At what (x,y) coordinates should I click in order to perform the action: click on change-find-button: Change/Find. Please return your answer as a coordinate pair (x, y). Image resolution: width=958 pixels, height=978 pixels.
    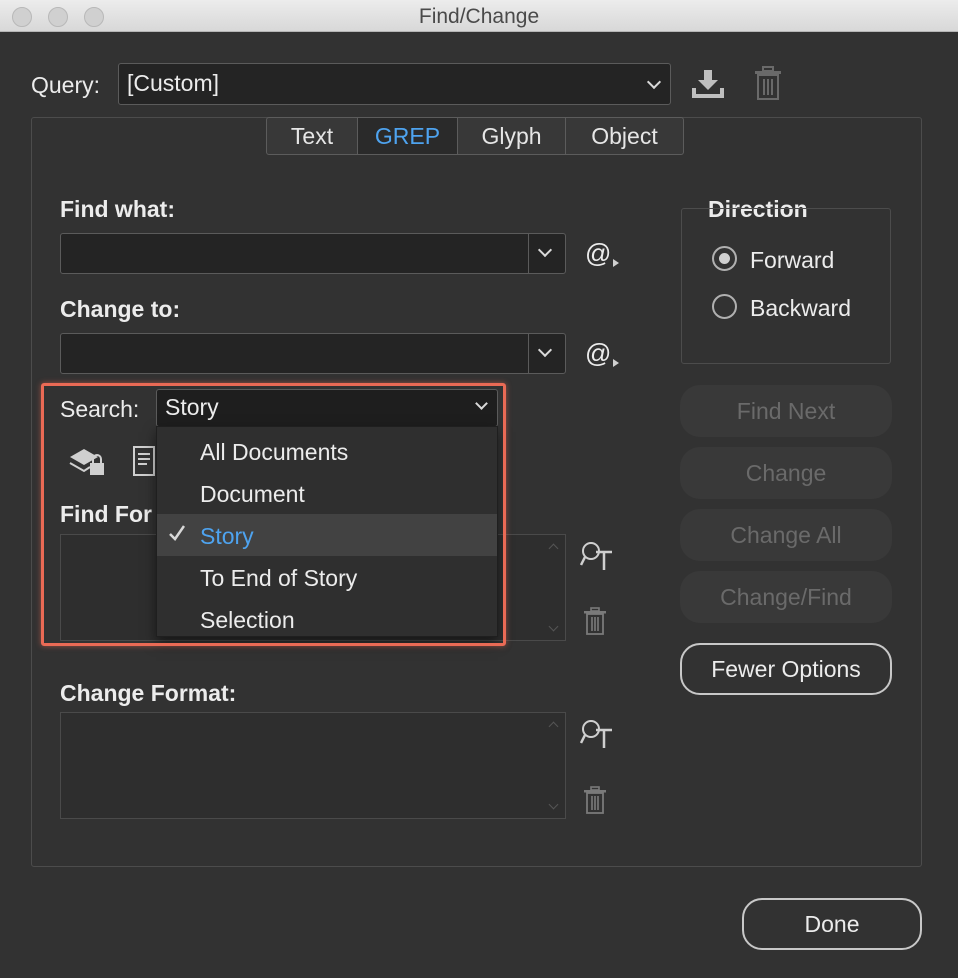
    Looking at the image, I should click on (786, 597).